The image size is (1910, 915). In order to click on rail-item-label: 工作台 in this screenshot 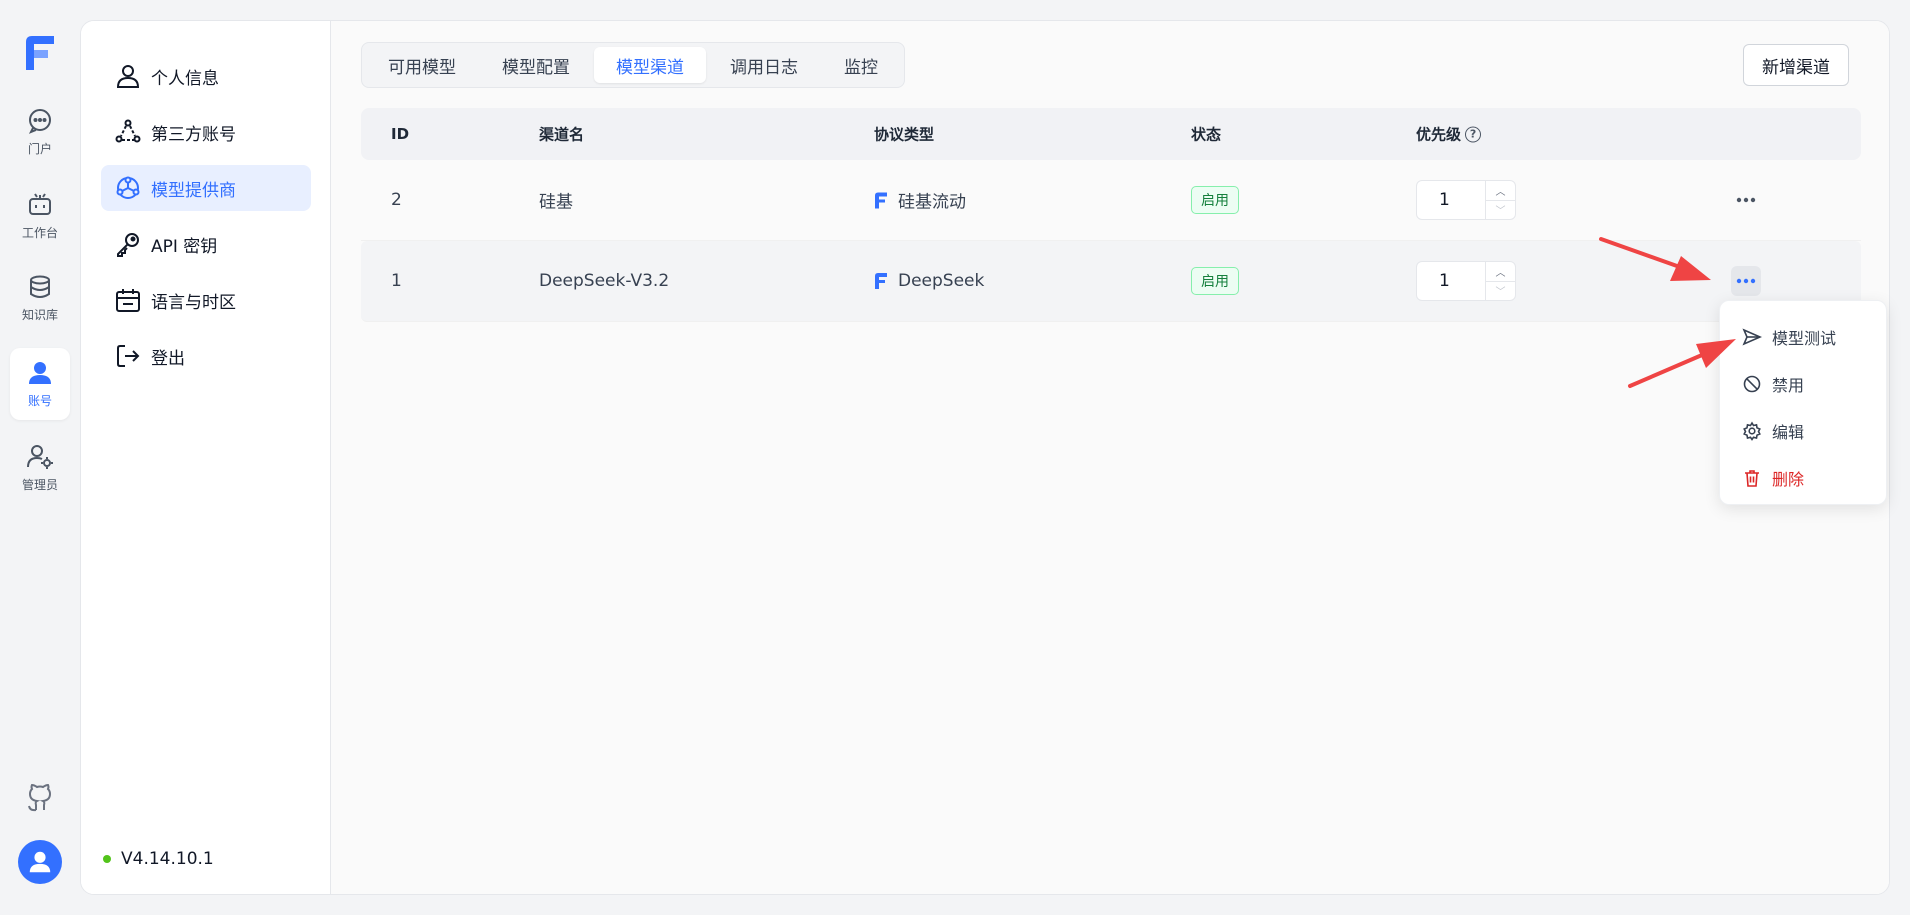, I will do `click(39, 233)`.